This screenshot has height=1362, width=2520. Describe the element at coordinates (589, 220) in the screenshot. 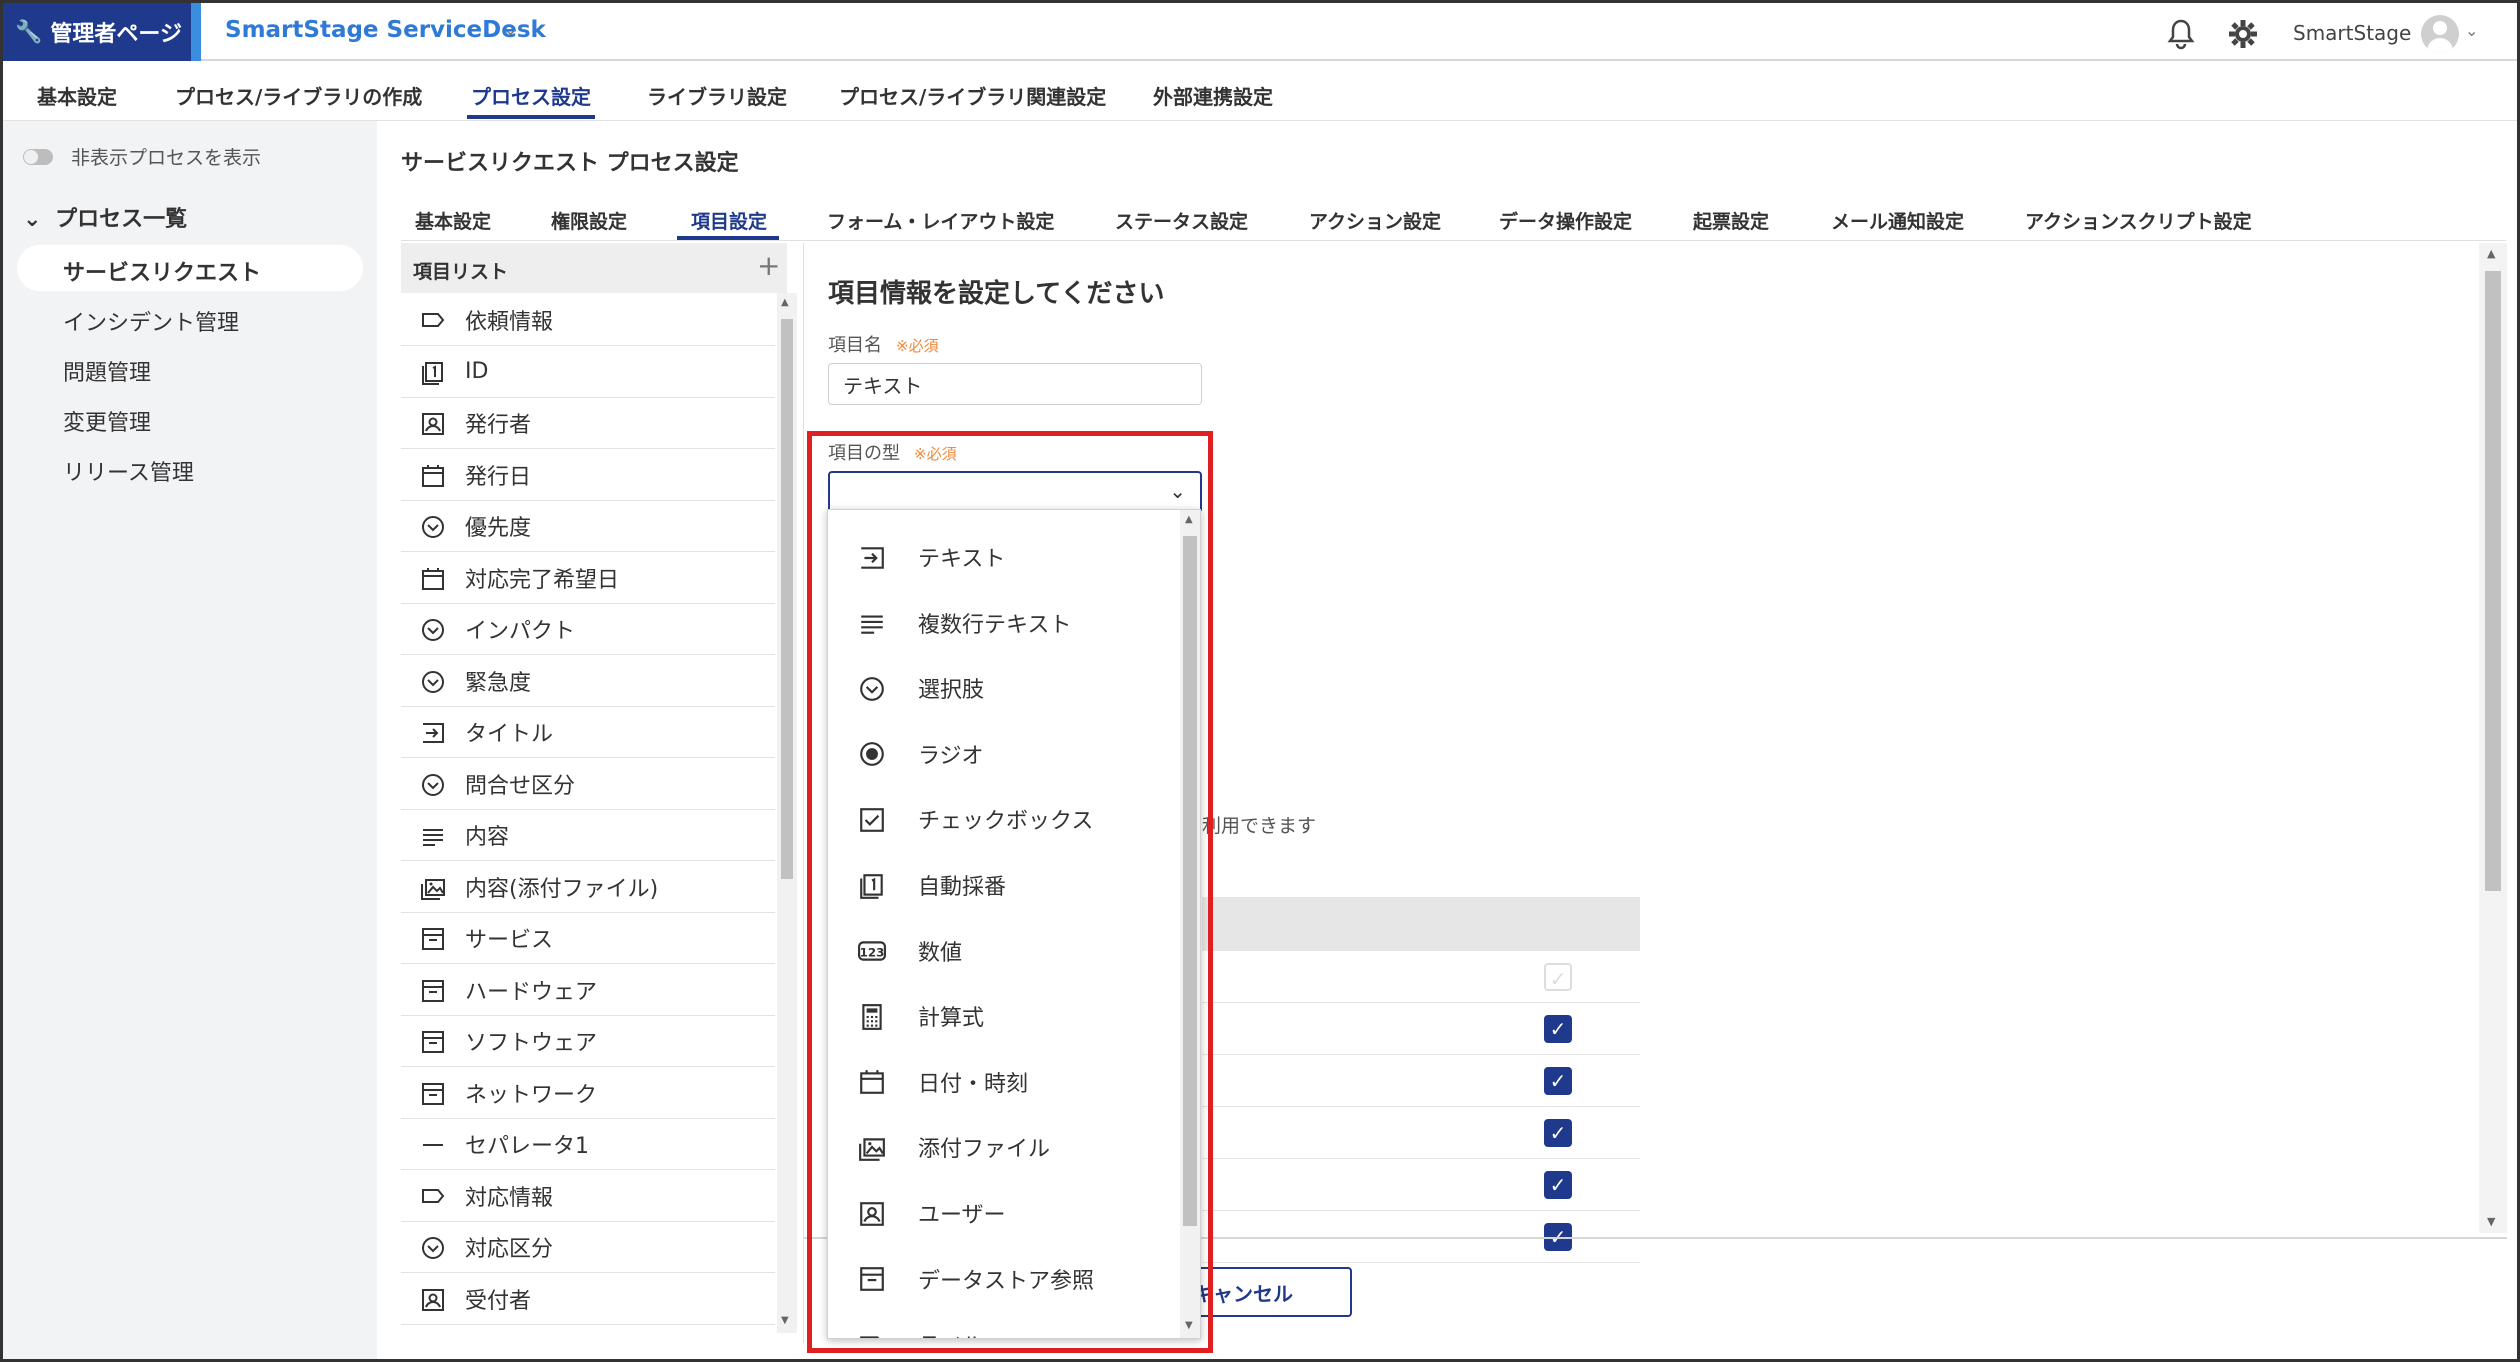

I see `tab-permission: 権限設定` at that location.